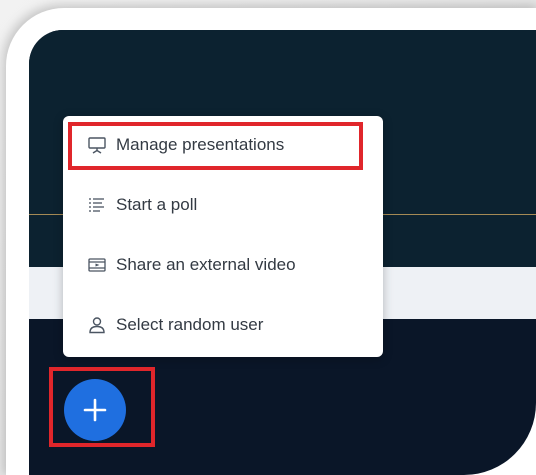 This screenshot has height=475, width=536. I want to click on actions-plus-button, so click(95, 410).